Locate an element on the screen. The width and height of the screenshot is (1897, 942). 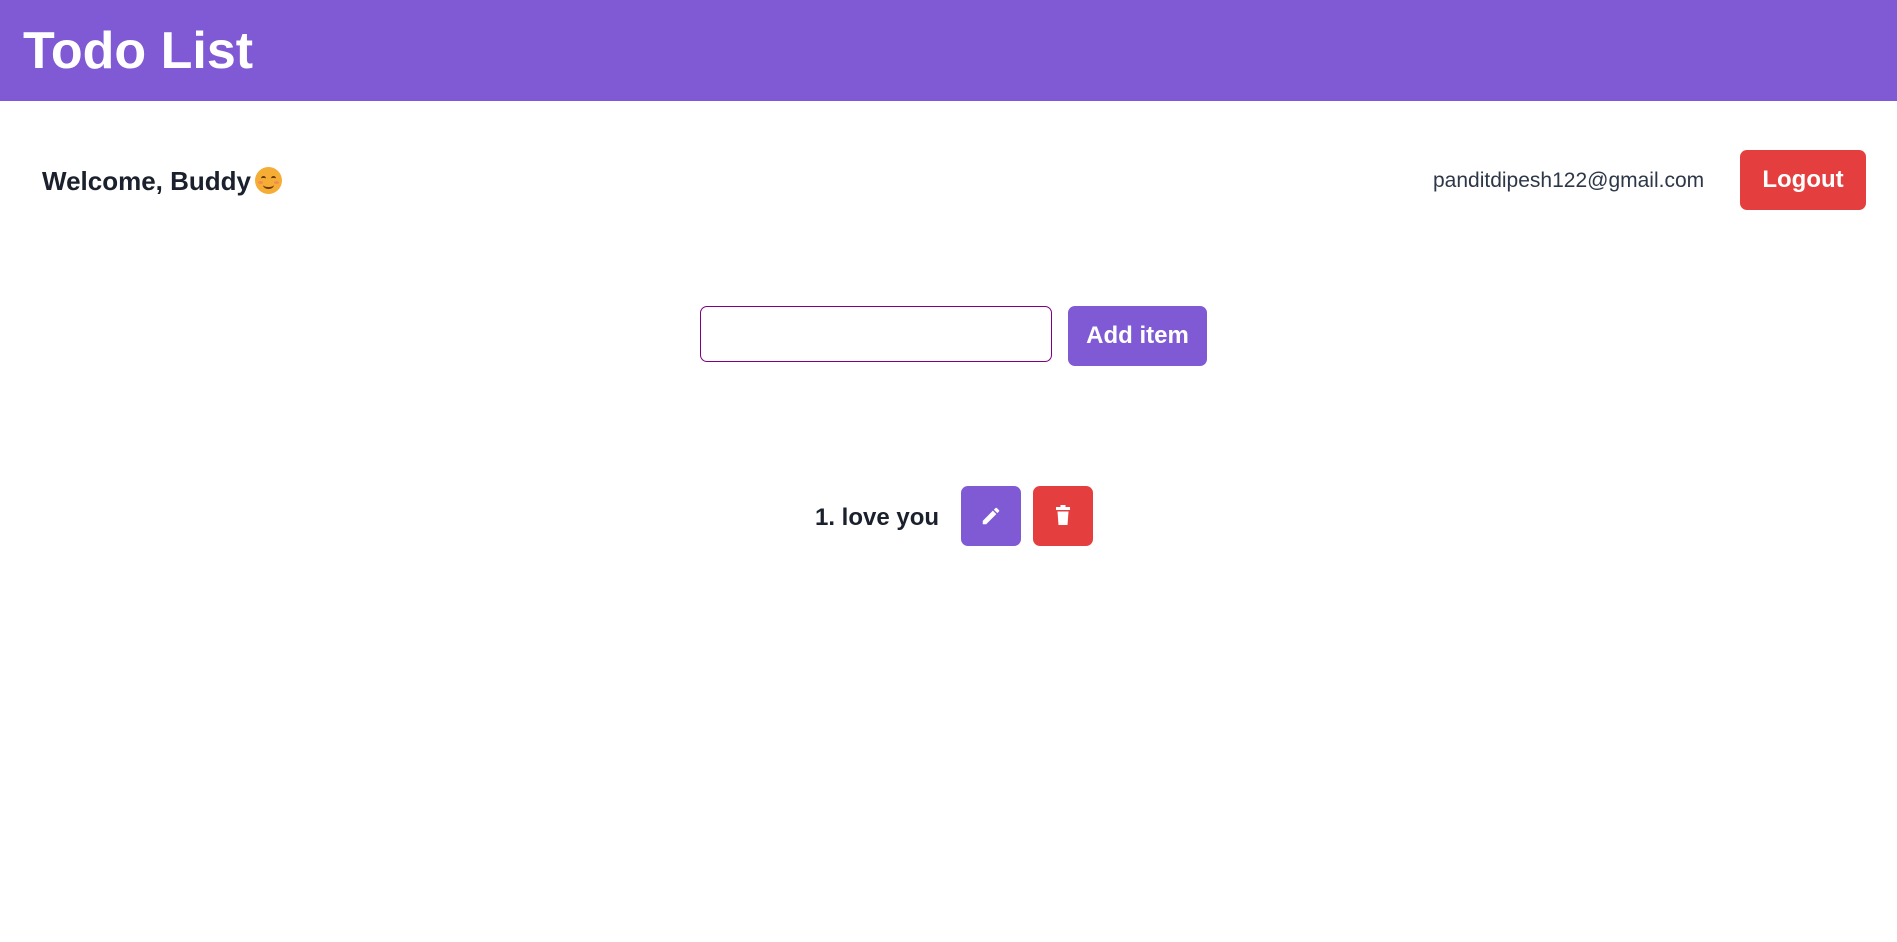
welcome-text: Welcome, Buddy is located at coordinates (147, 181).